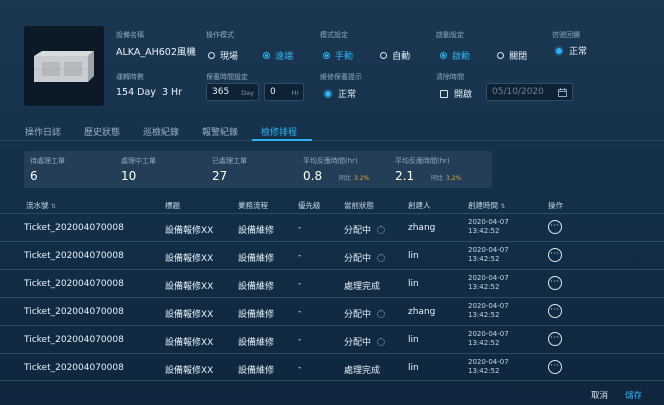  I want to click on col-header-actions: 操作, so click(555, 205).